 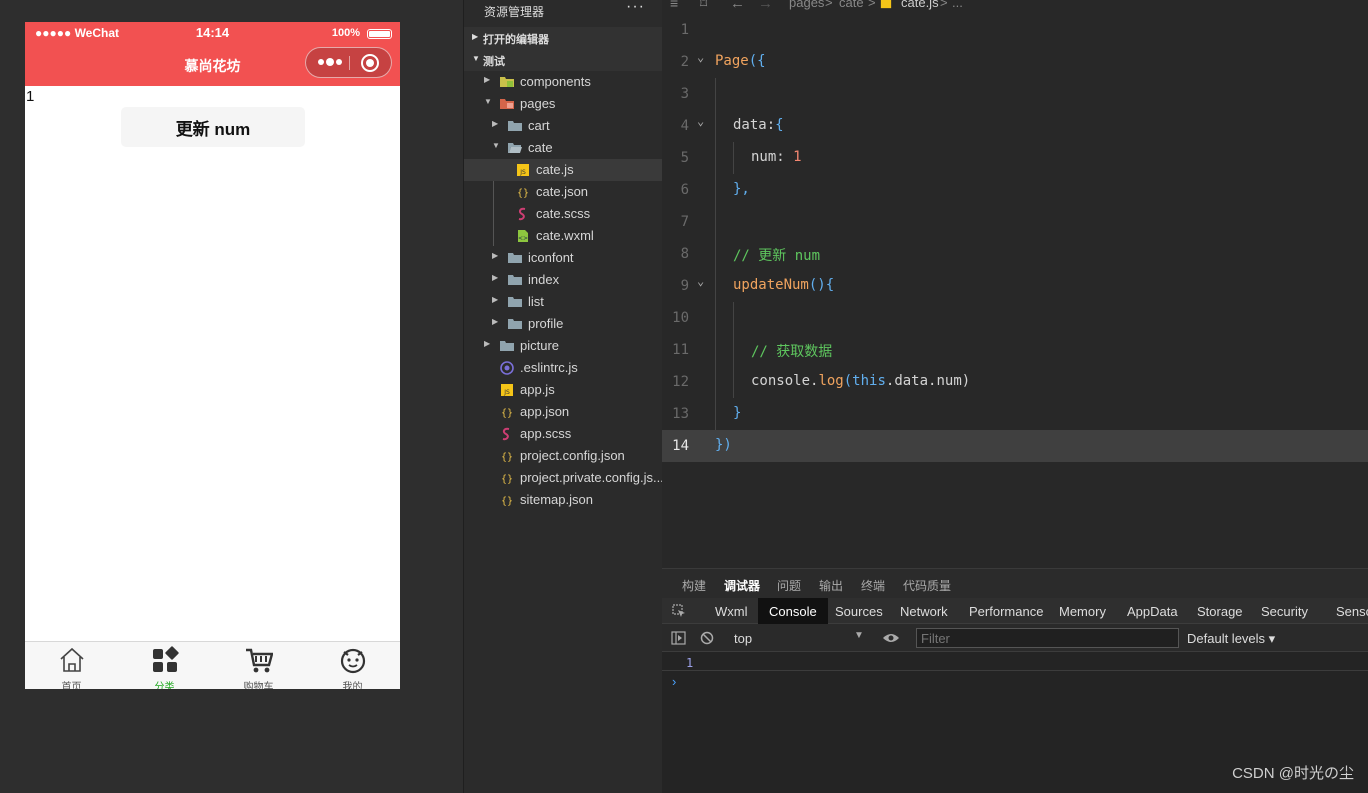 What do you see at coordinates (563, 11) in the screenshot?
I see `explorer-header: 资源管理器 ···` at bounding box center [563, 11].